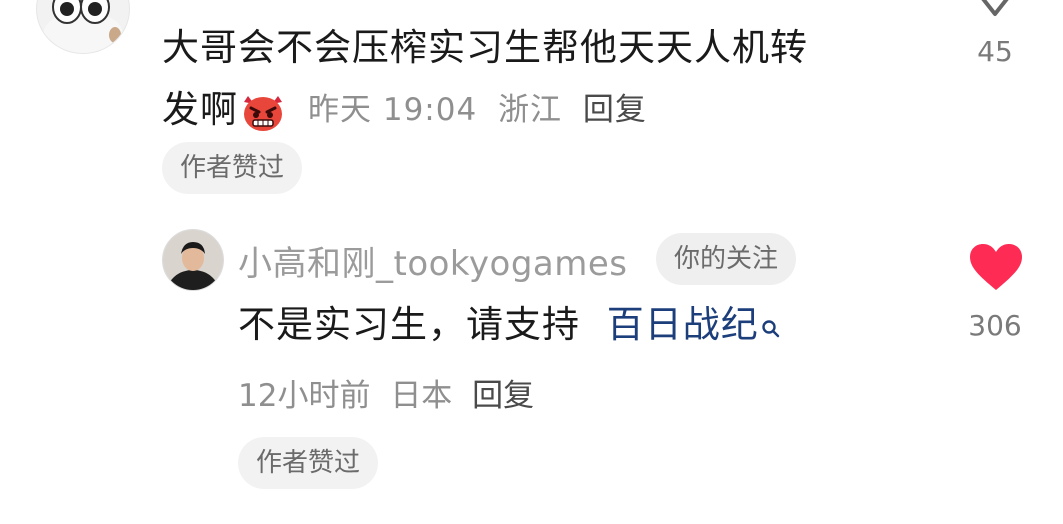 Image resolution: width=1063 pixels, height=524 pixels. Describe the element at coordinates (771, 327) in the screenshot. I see `search-icon` at that location.